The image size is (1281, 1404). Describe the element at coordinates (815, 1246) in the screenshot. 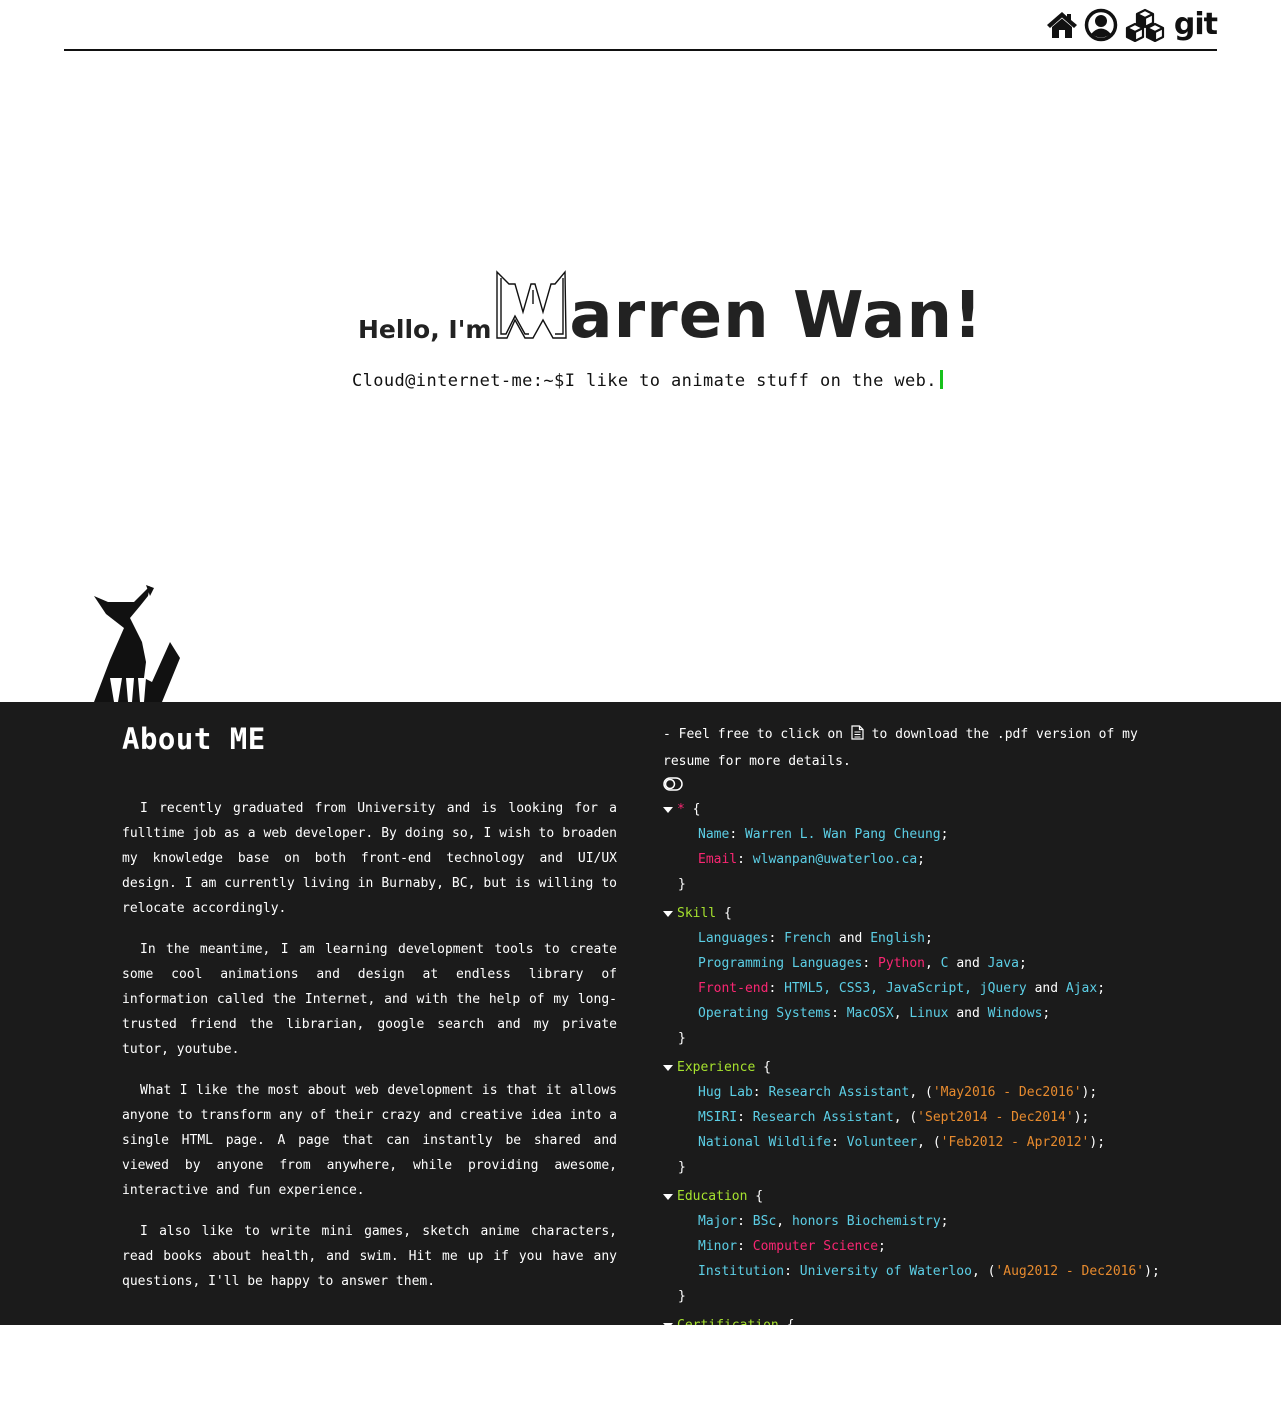

I see `value-minor: Computer Science` at that location.